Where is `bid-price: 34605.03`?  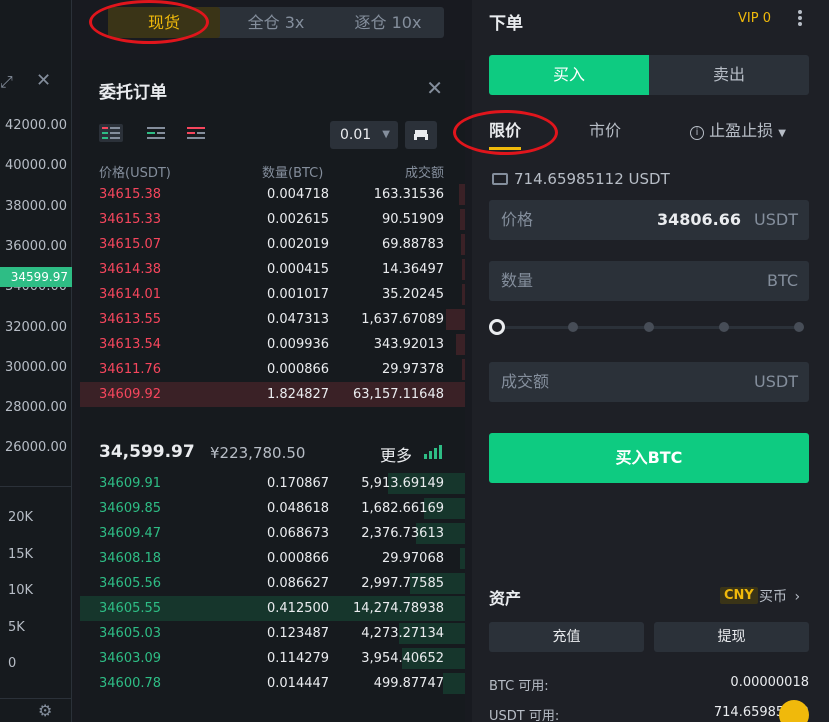 bid-price: 34605.03 is located at coordinates (130, 633).